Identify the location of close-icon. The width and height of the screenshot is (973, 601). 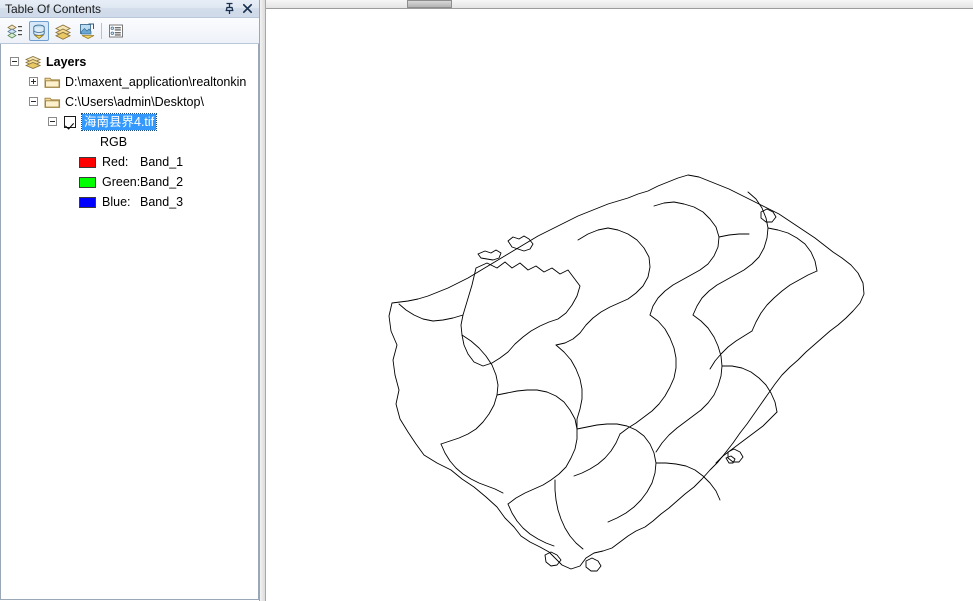
(247, 8).